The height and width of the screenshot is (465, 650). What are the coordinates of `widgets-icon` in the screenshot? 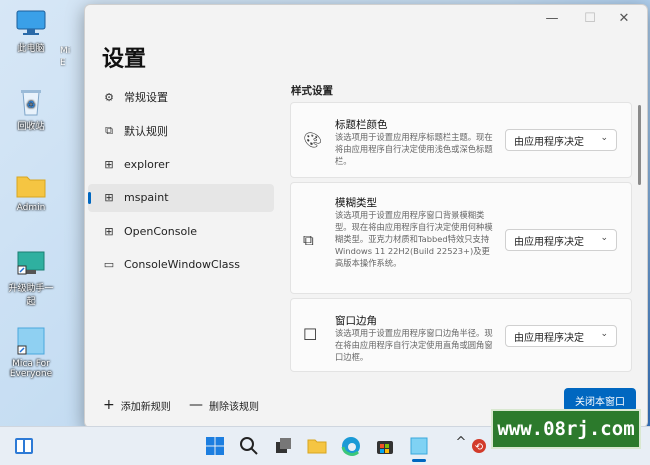 It's located at (24, 446).